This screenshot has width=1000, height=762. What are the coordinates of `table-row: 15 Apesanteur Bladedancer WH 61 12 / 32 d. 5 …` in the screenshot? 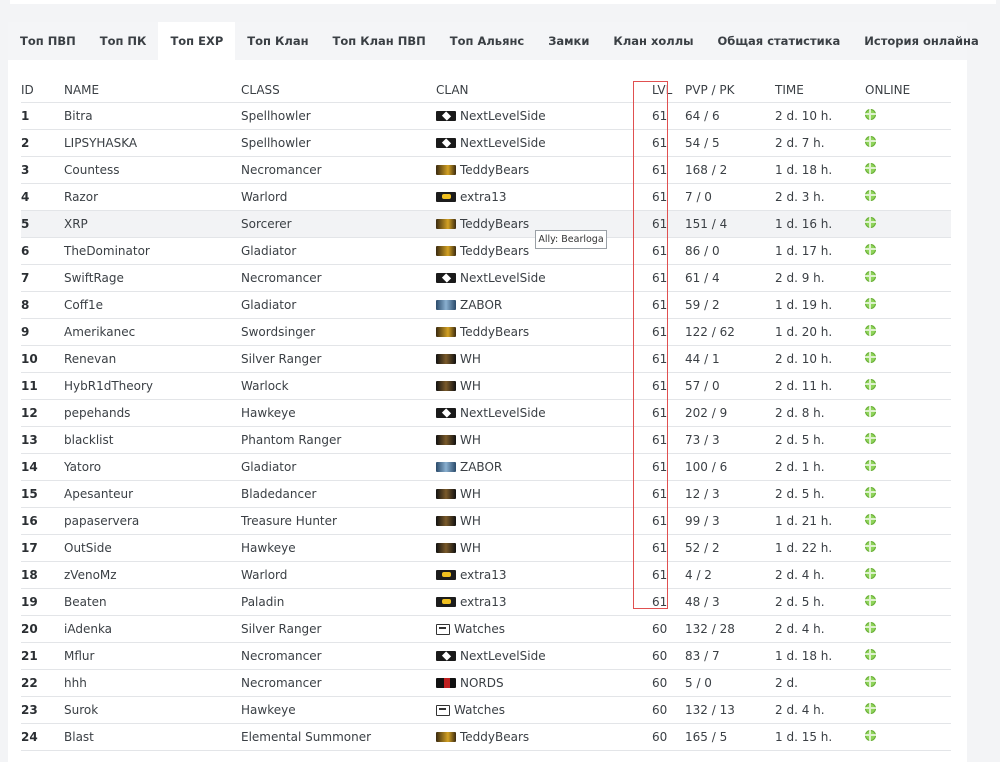 It's located at (486, 494).